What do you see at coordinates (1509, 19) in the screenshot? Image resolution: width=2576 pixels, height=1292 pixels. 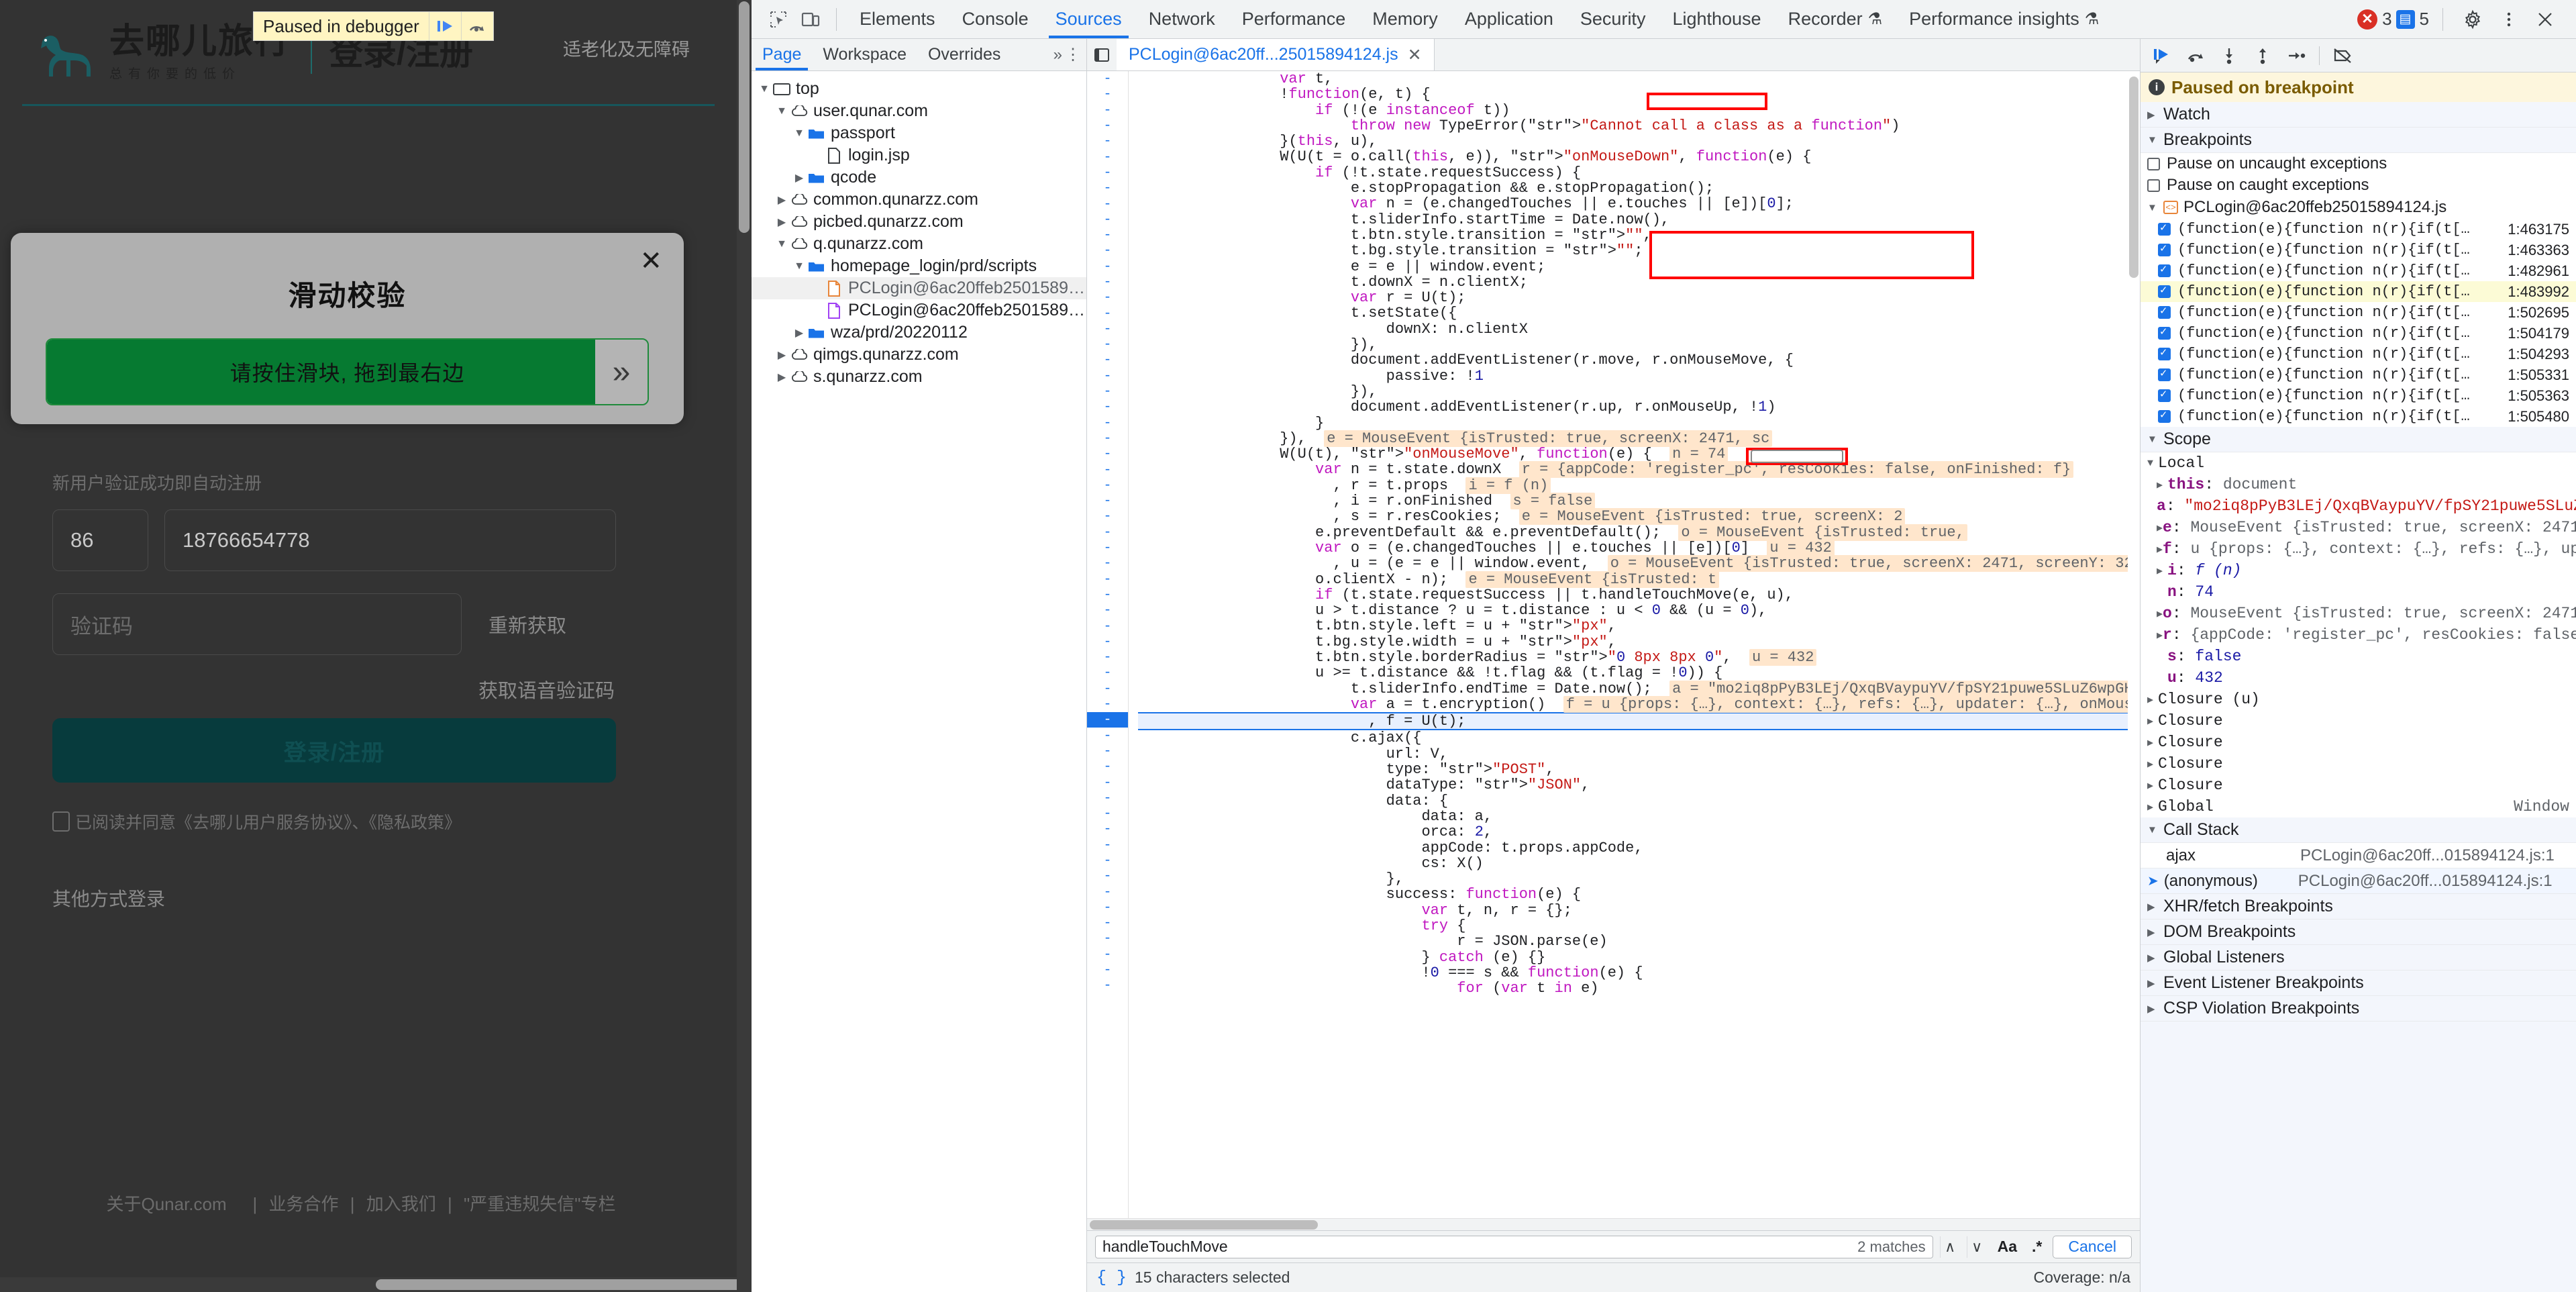 I see `tab-application: Application` at bounding box center [1509, 19].